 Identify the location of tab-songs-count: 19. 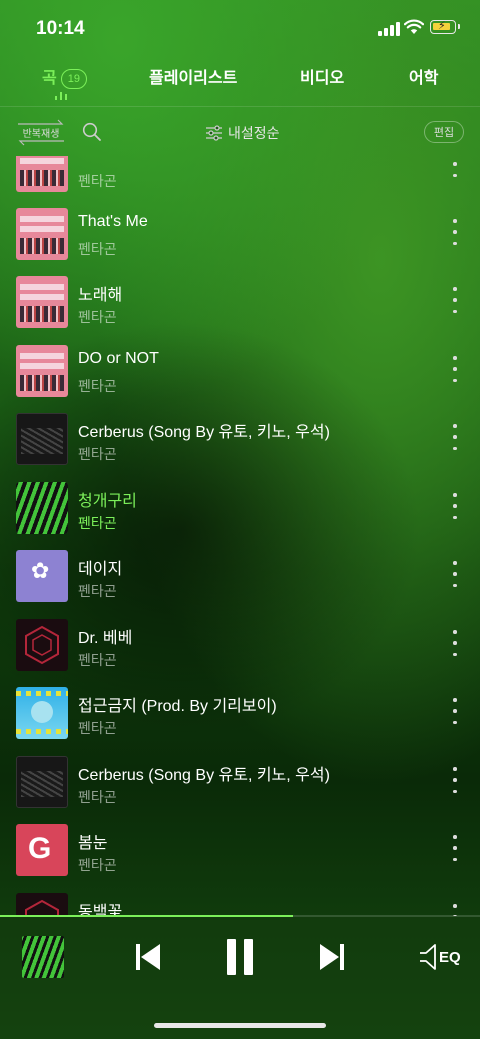
(73, 79).